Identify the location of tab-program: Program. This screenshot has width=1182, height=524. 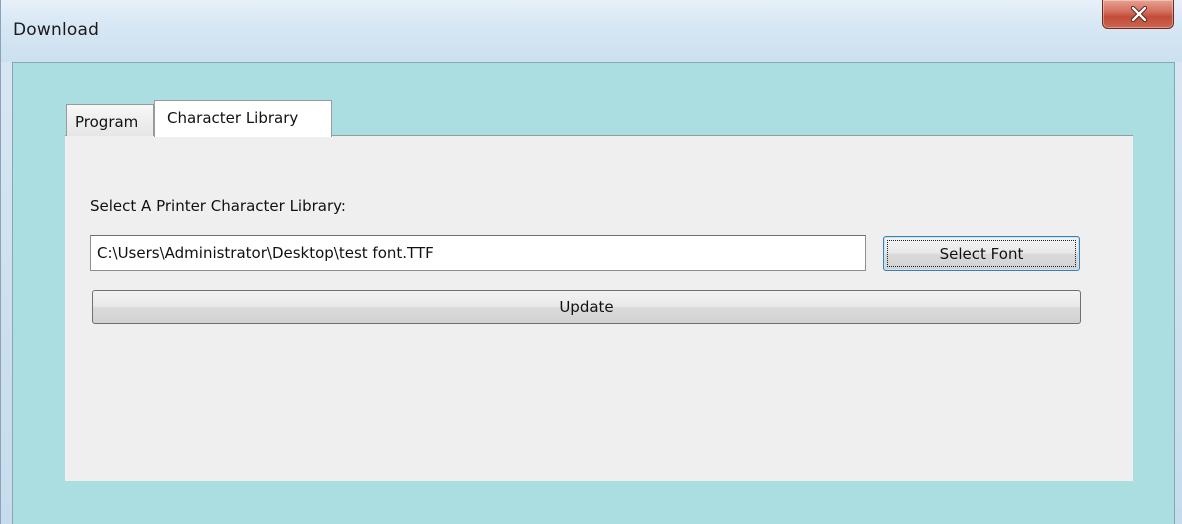
(110, 120).